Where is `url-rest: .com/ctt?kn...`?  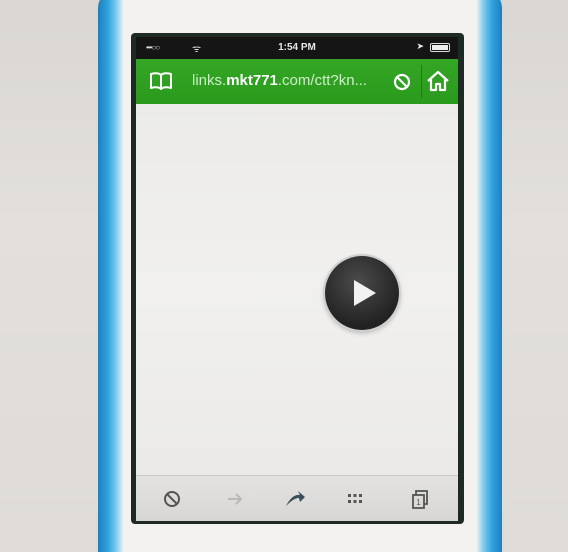 url-rest: .com/ctt?kn... is located at coordinates (322, 80).